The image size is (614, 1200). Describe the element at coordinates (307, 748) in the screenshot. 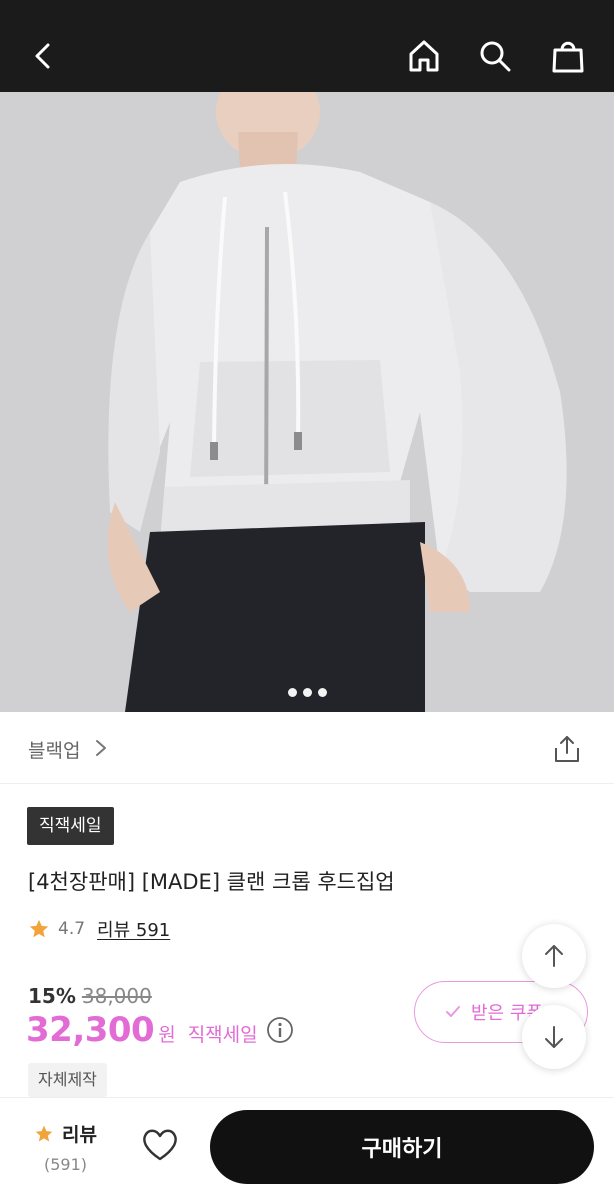

I see `brand-row: 블랙업` at that location.